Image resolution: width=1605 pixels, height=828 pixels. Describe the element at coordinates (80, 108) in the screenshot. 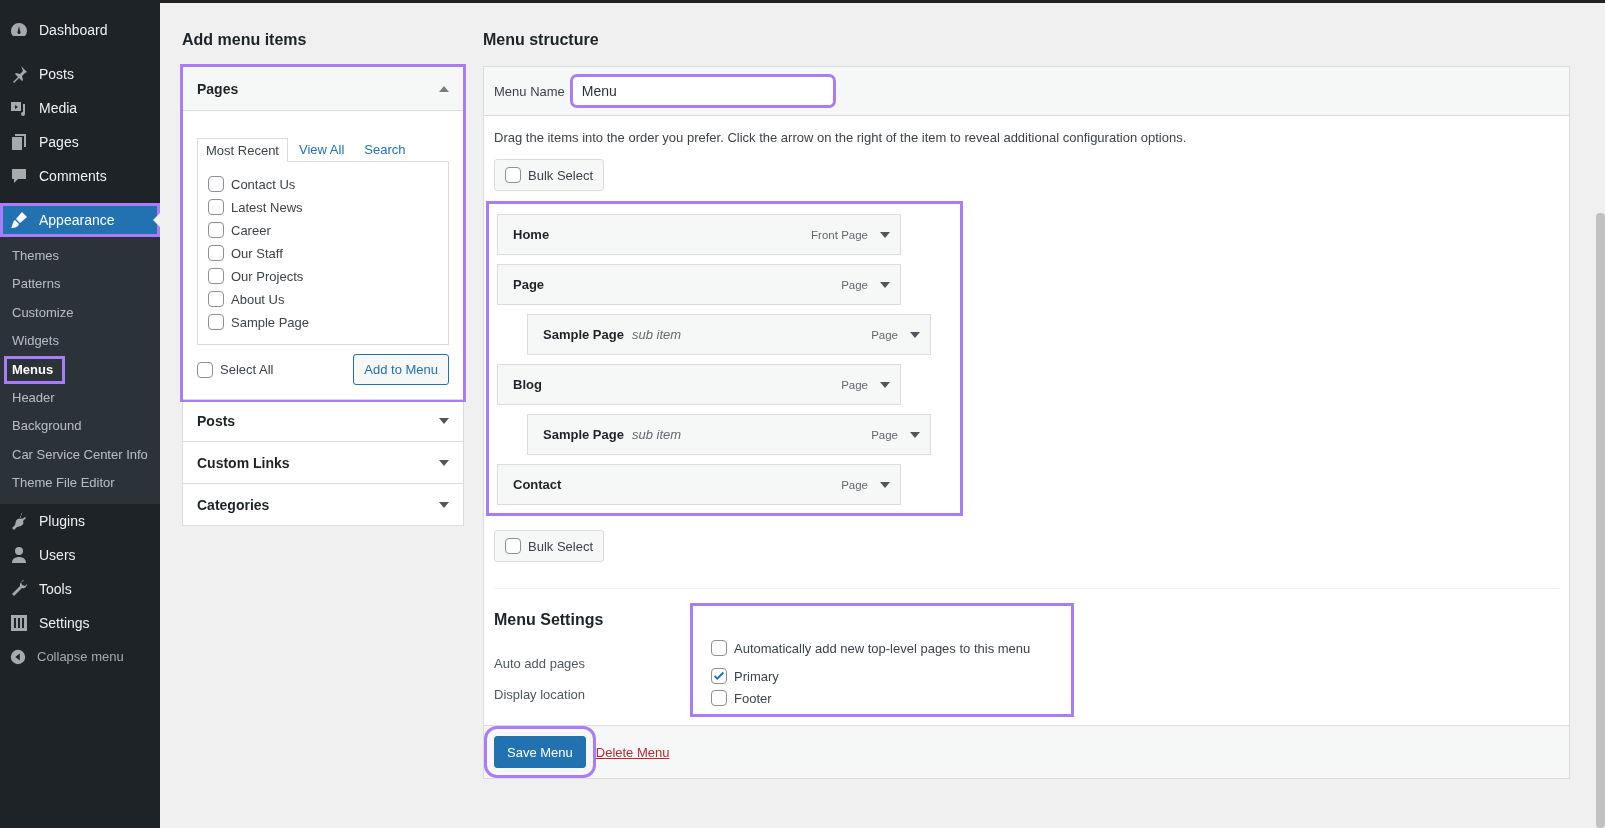

I see `menu-item: Media` at that location.